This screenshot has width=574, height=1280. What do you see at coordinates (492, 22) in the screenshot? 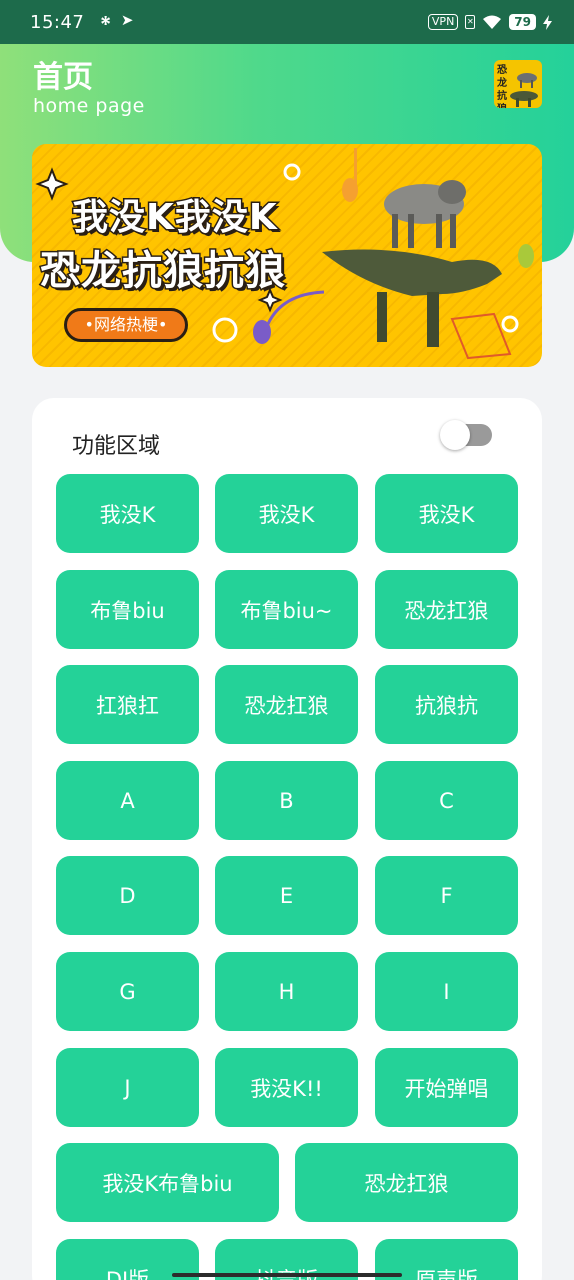
I see `wifi-icon` at bounding box center [492, 22].